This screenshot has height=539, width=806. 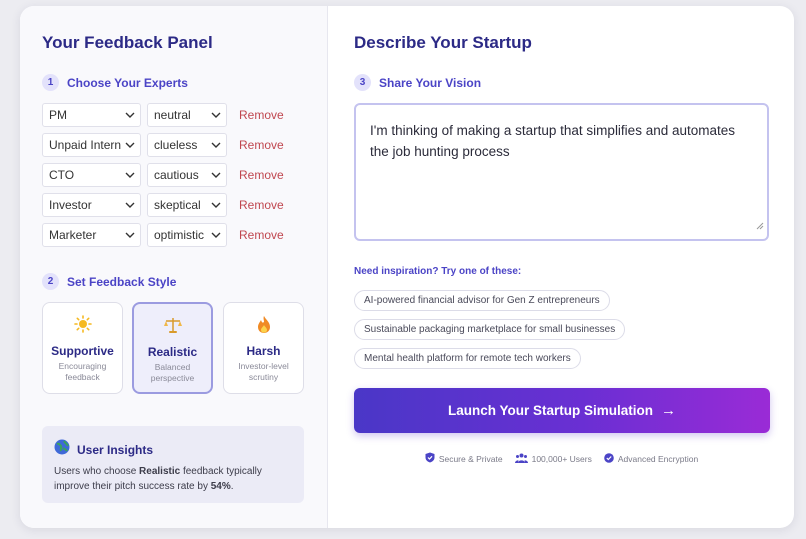 I want to click on expert-row: Investor skeptical Remove, so click(x=163, y=205).